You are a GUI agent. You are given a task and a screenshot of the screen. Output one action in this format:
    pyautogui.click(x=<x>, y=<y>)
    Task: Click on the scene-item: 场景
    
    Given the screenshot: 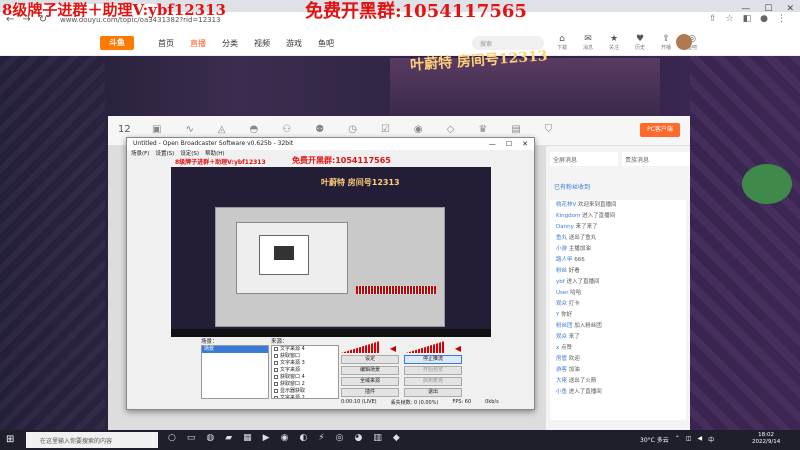 What is the action you would take?
    pyautogui.click(x=235, y=349)
    